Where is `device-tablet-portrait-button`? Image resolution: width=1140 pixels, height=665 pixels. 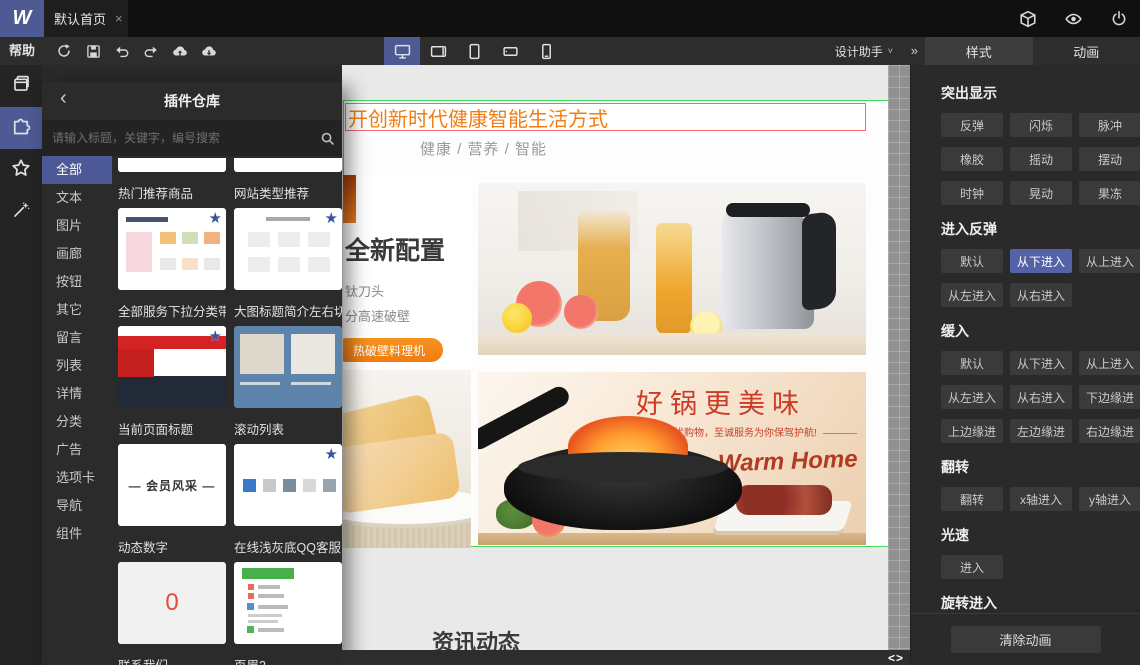 device-tablet-portrait-button is located at coordinates (474, 51).